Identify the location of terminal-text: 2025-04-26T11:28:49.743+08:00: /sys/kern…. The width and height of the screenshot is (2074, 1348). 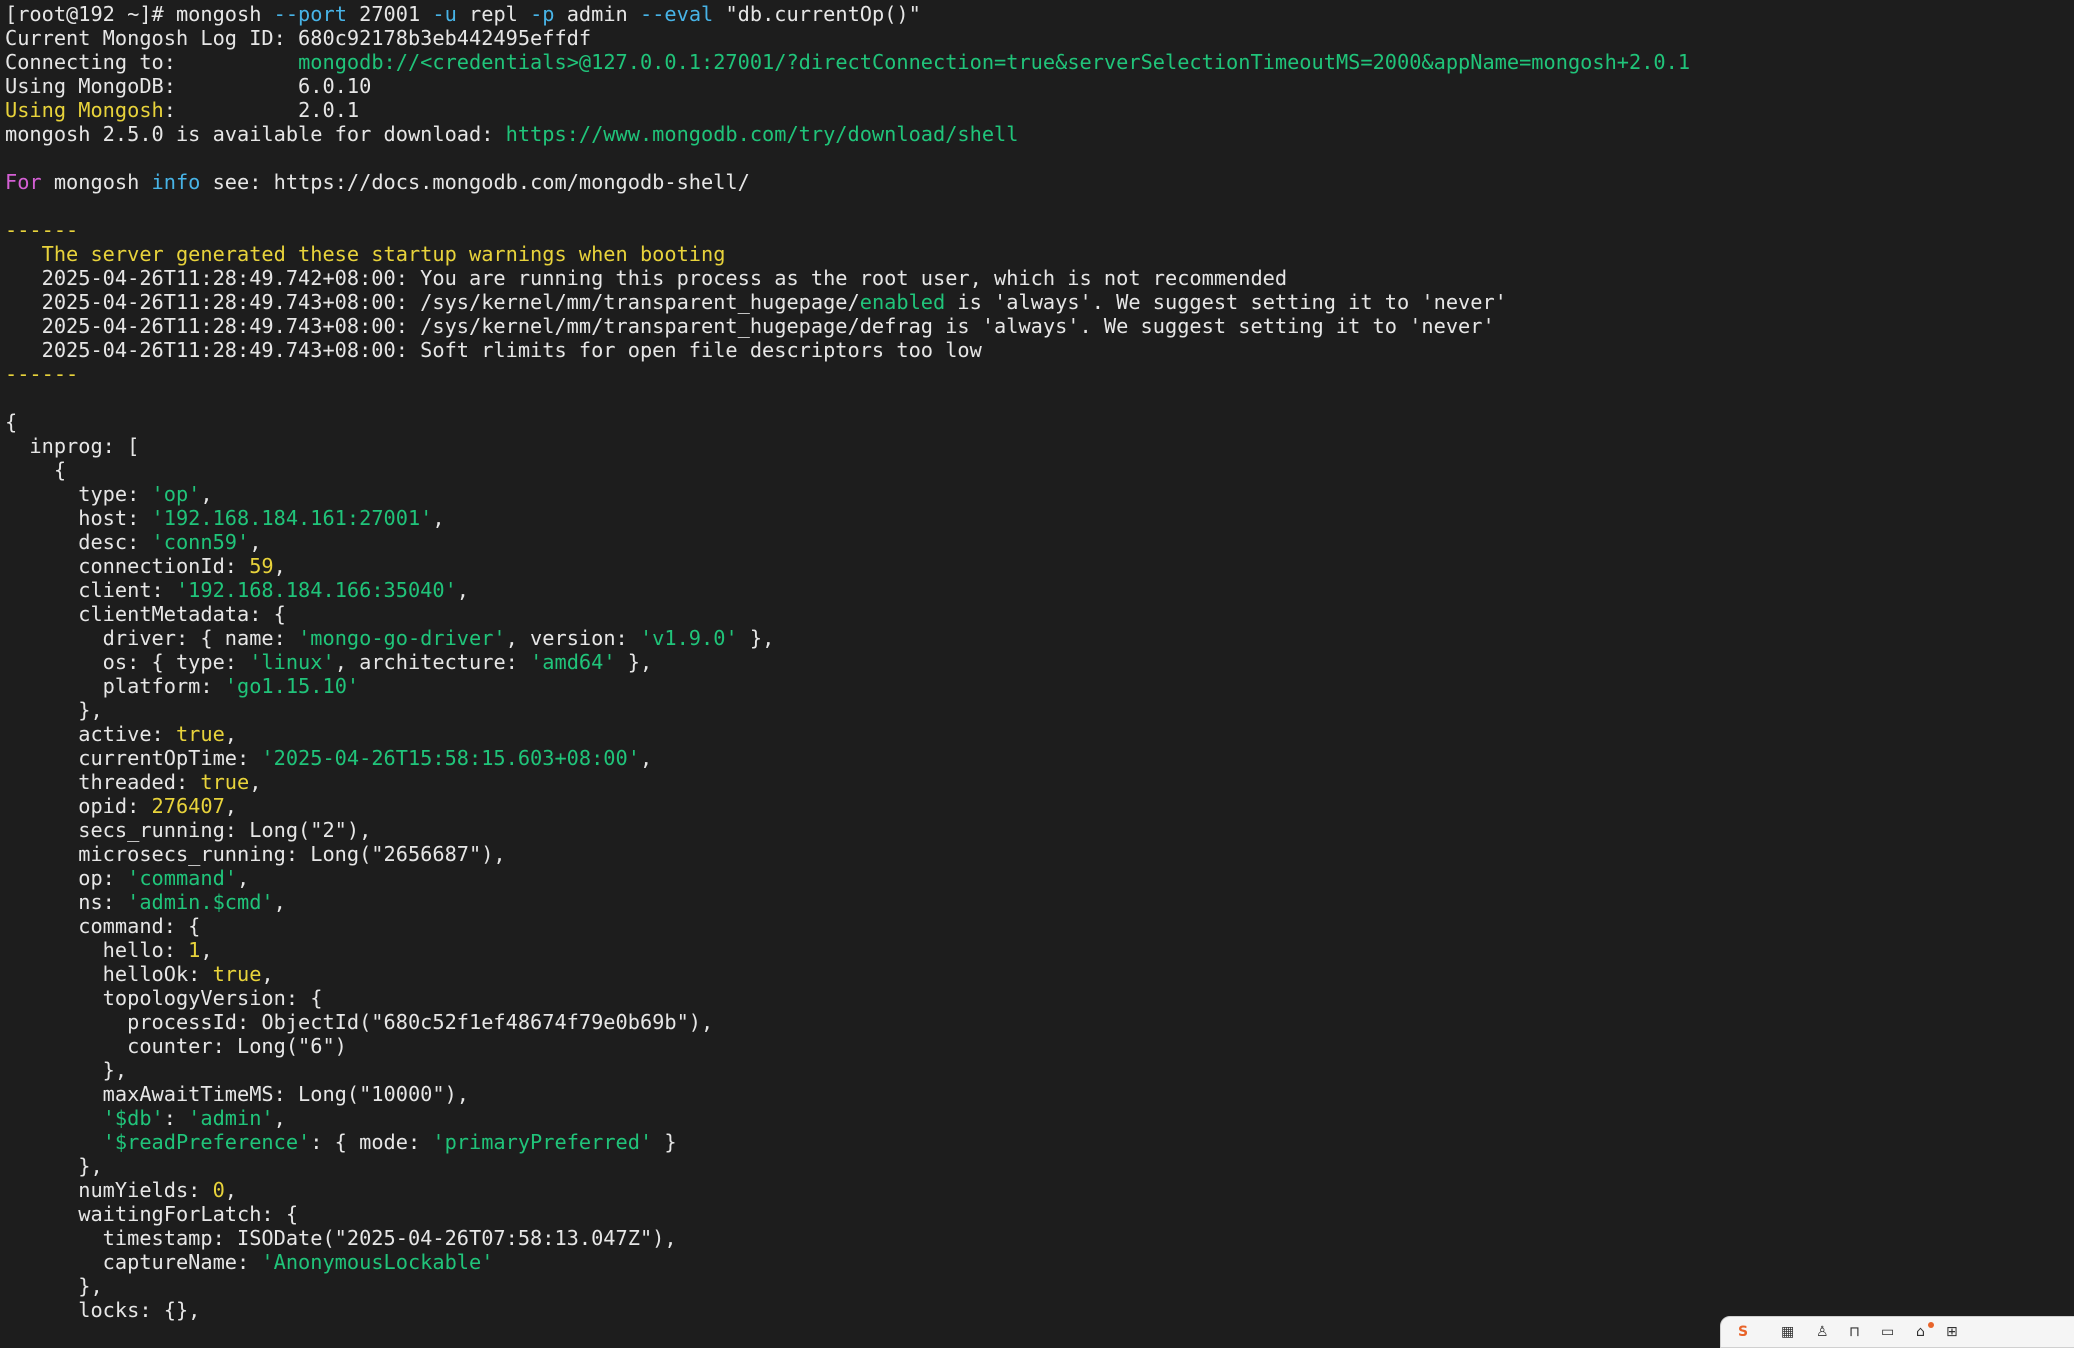
(750, 326).